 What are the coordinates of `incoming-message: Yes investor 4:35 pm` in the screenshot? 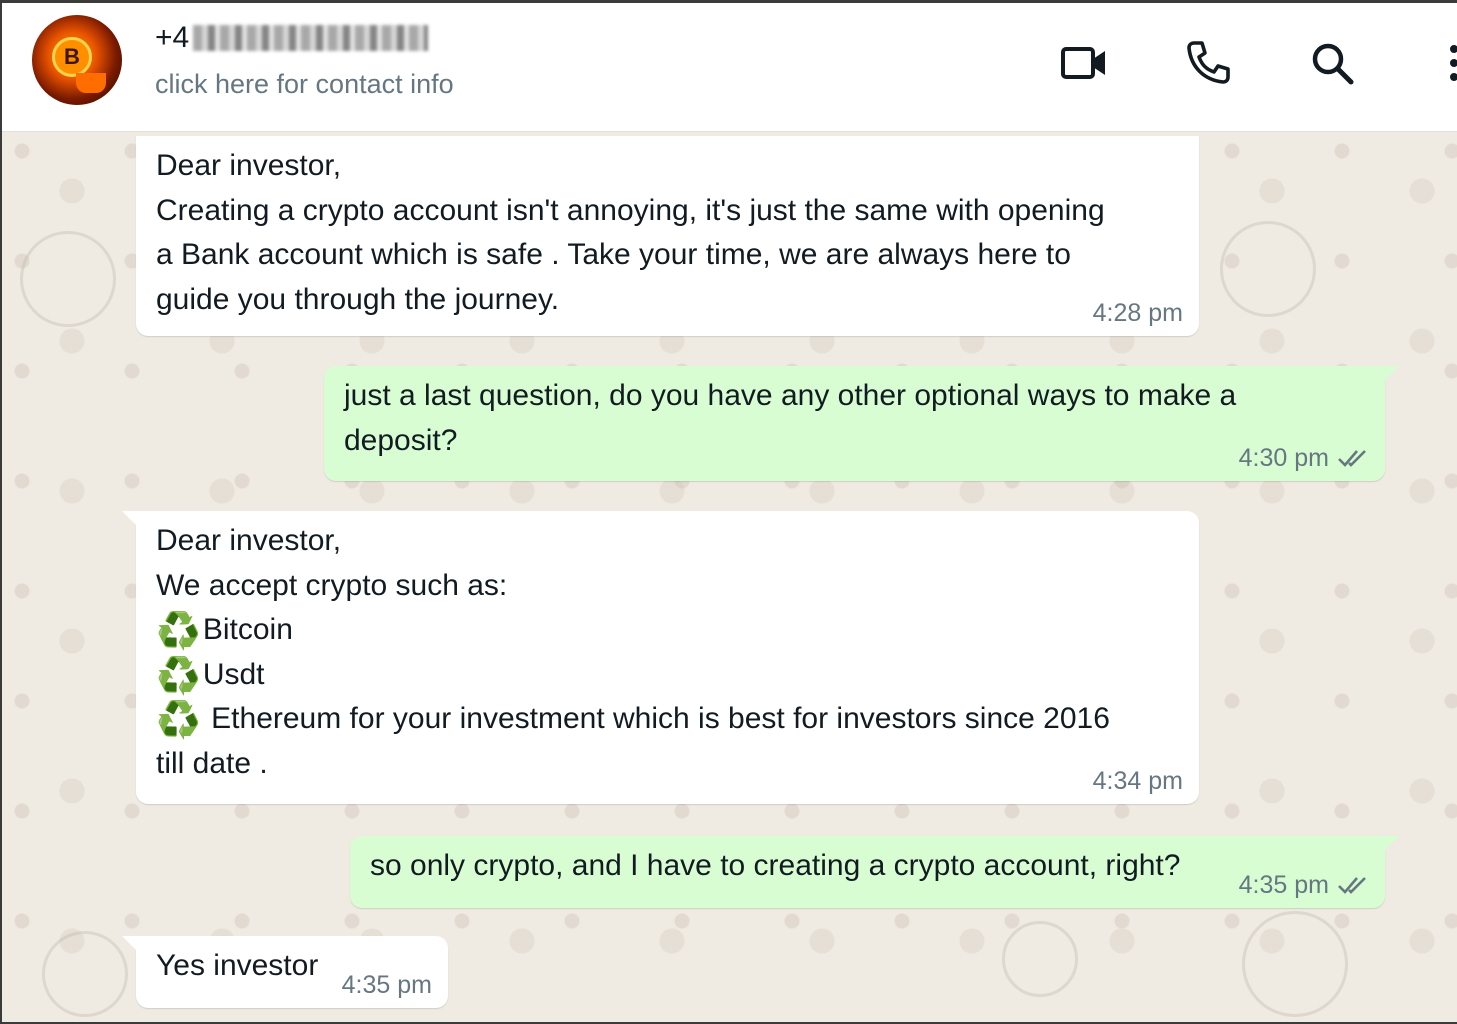 It's located at (285, 972).